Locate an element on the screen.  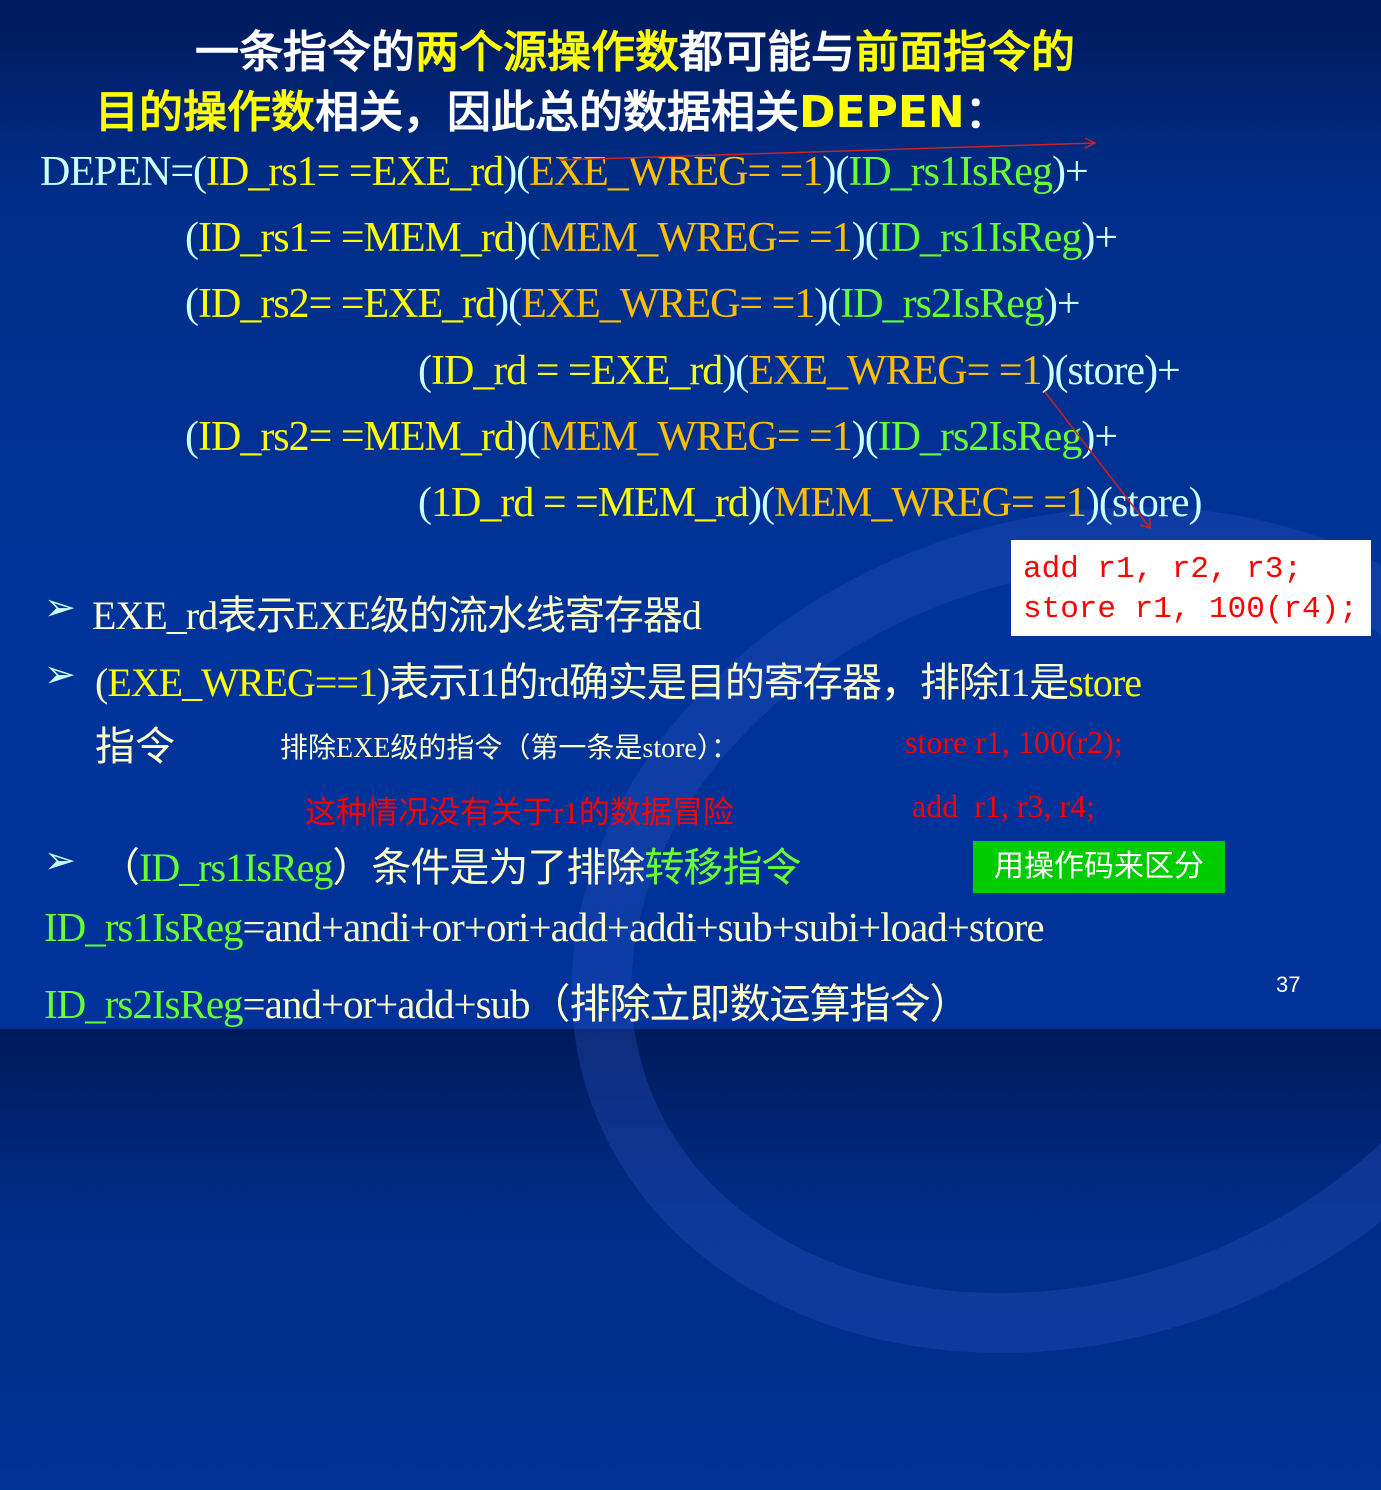
bullet-2: (EXE_WREG==1)表示I1的rd确实是目的寄存器，排除I1是store is located at coordinates (618, 679).